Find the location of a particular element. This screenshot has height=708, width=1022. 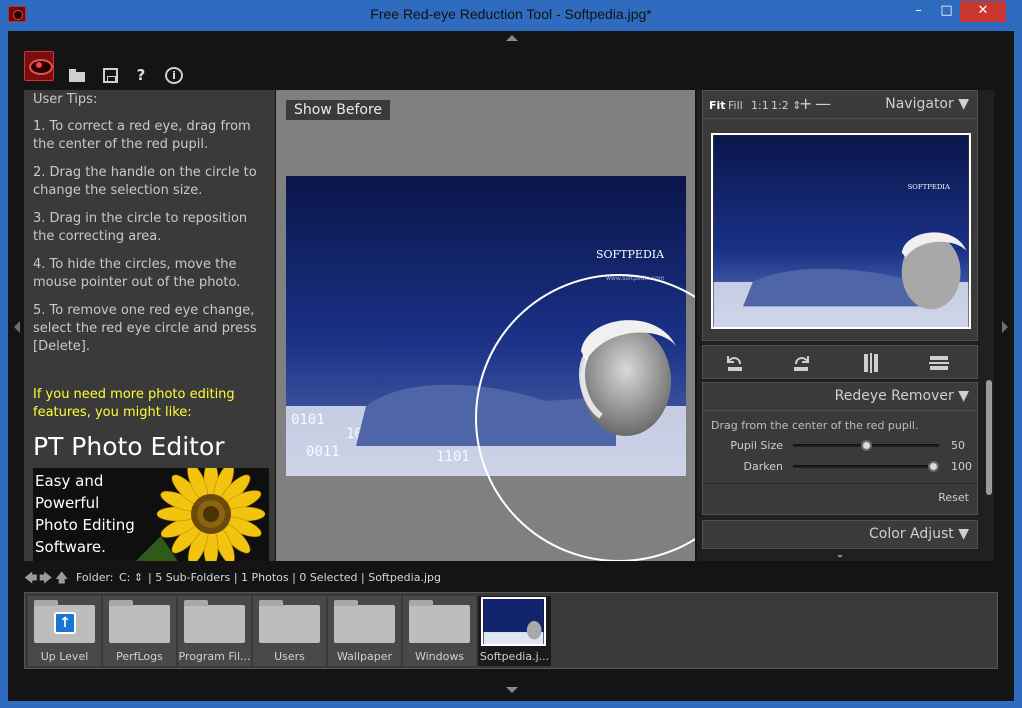

info-icon: i is located at coordinates (174, 75).